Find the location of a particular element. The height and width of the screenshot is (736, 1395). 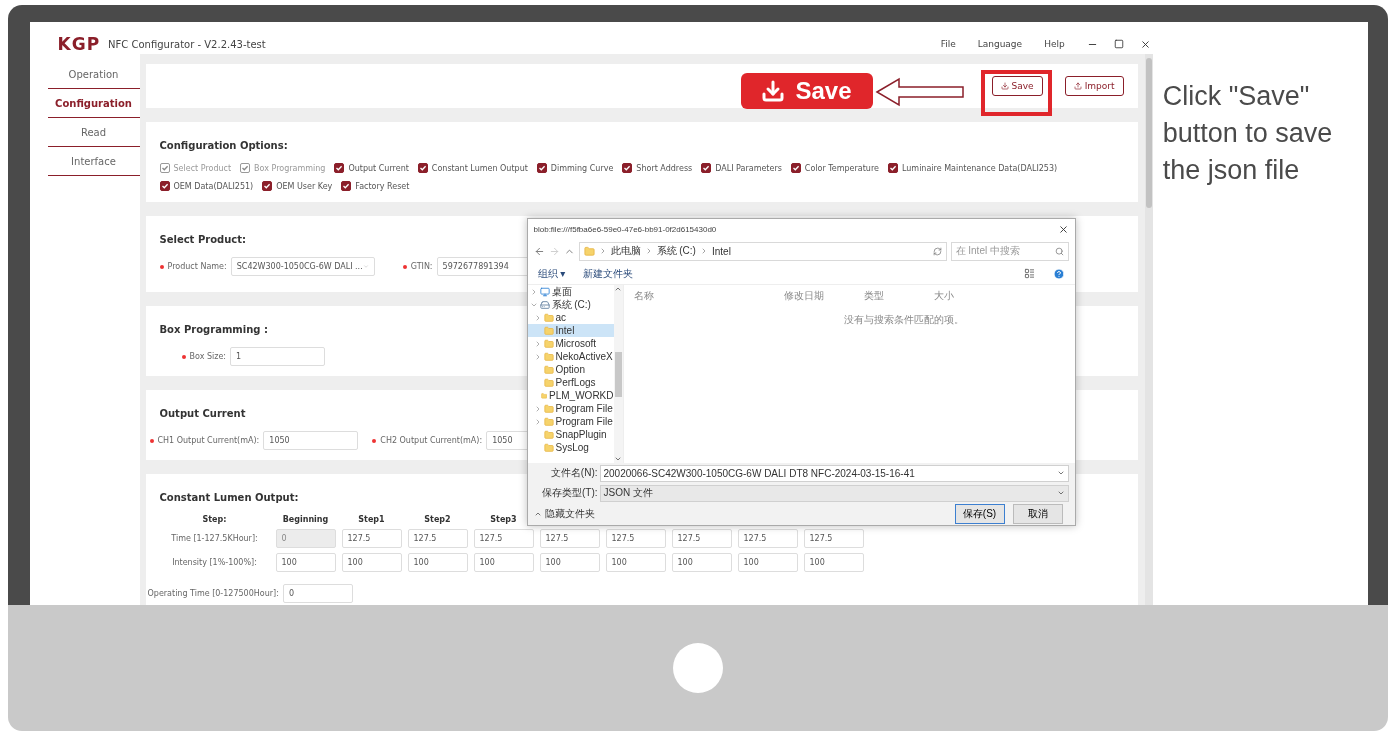

column-header: 名称 is located at coordinates (644, 296).